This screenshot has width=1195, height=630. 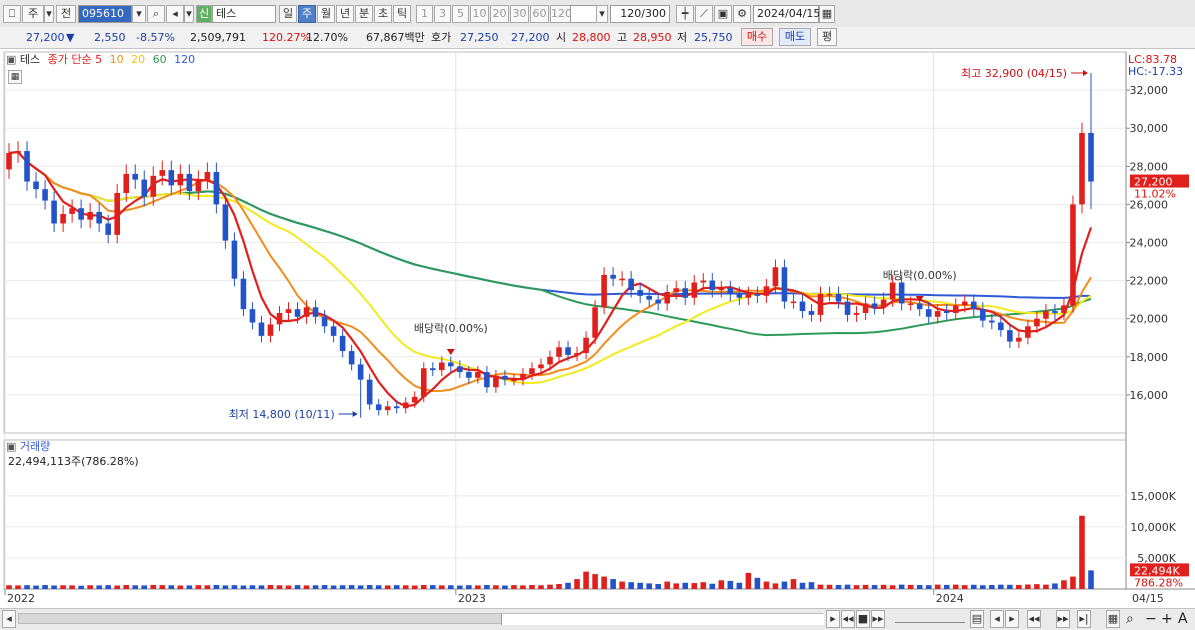 I want to click on average-button: 평, so click(x=827, y=37).